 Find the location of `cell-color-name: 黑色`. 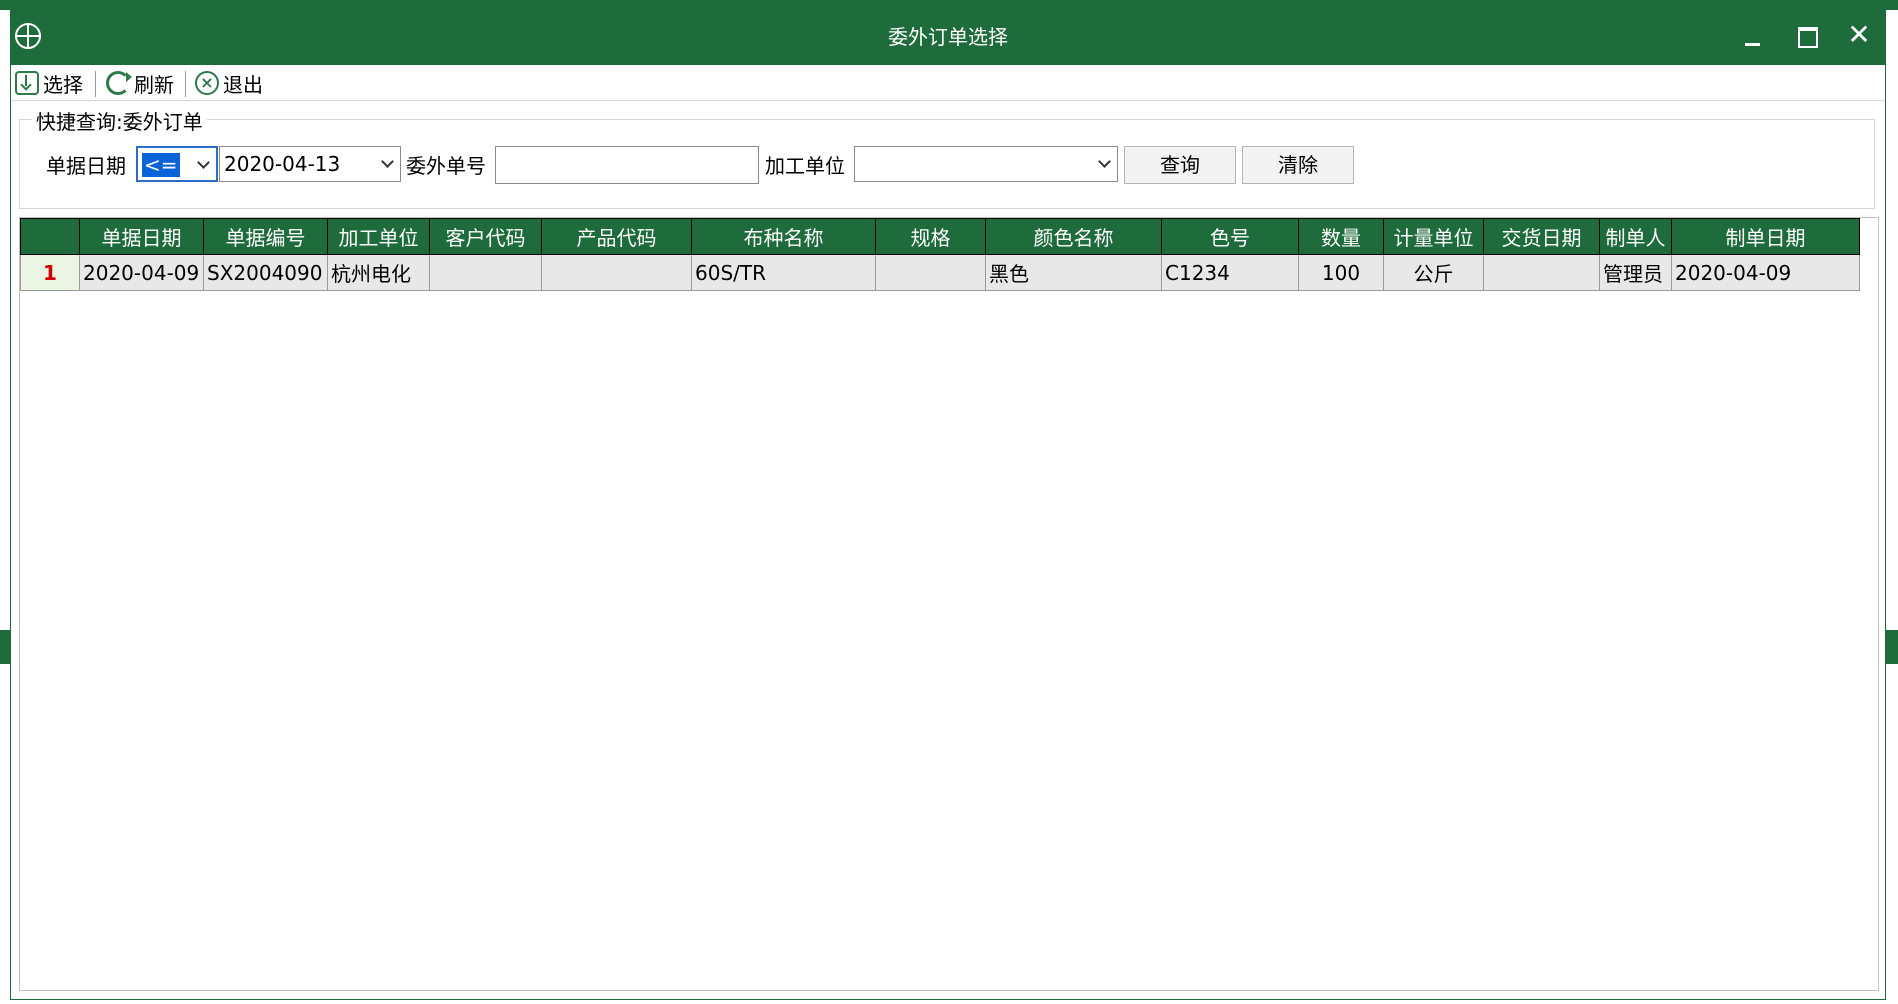

cell-color-name: 黑色 is located at coordinates (1073, 272).